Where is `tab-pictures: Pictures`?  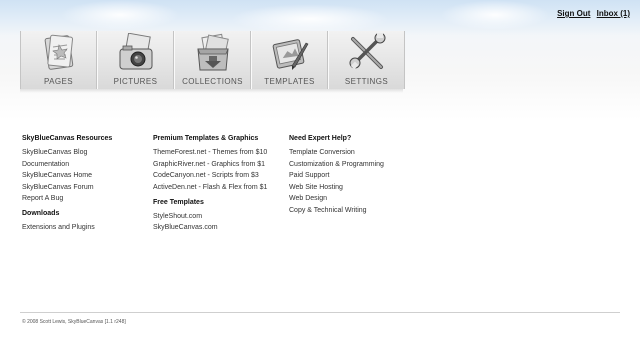
tab-pictures: Pictures is located at coordinates (135, 60).